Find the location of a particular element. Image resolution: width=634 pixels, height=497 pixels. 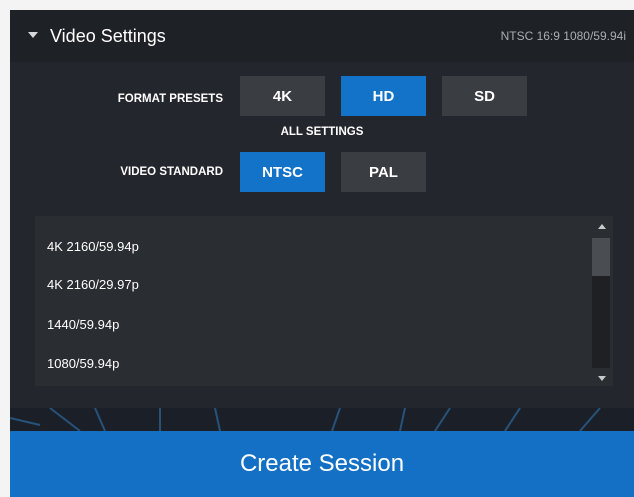

preset-4k-button: 4K is located at coordinates (282, 96).